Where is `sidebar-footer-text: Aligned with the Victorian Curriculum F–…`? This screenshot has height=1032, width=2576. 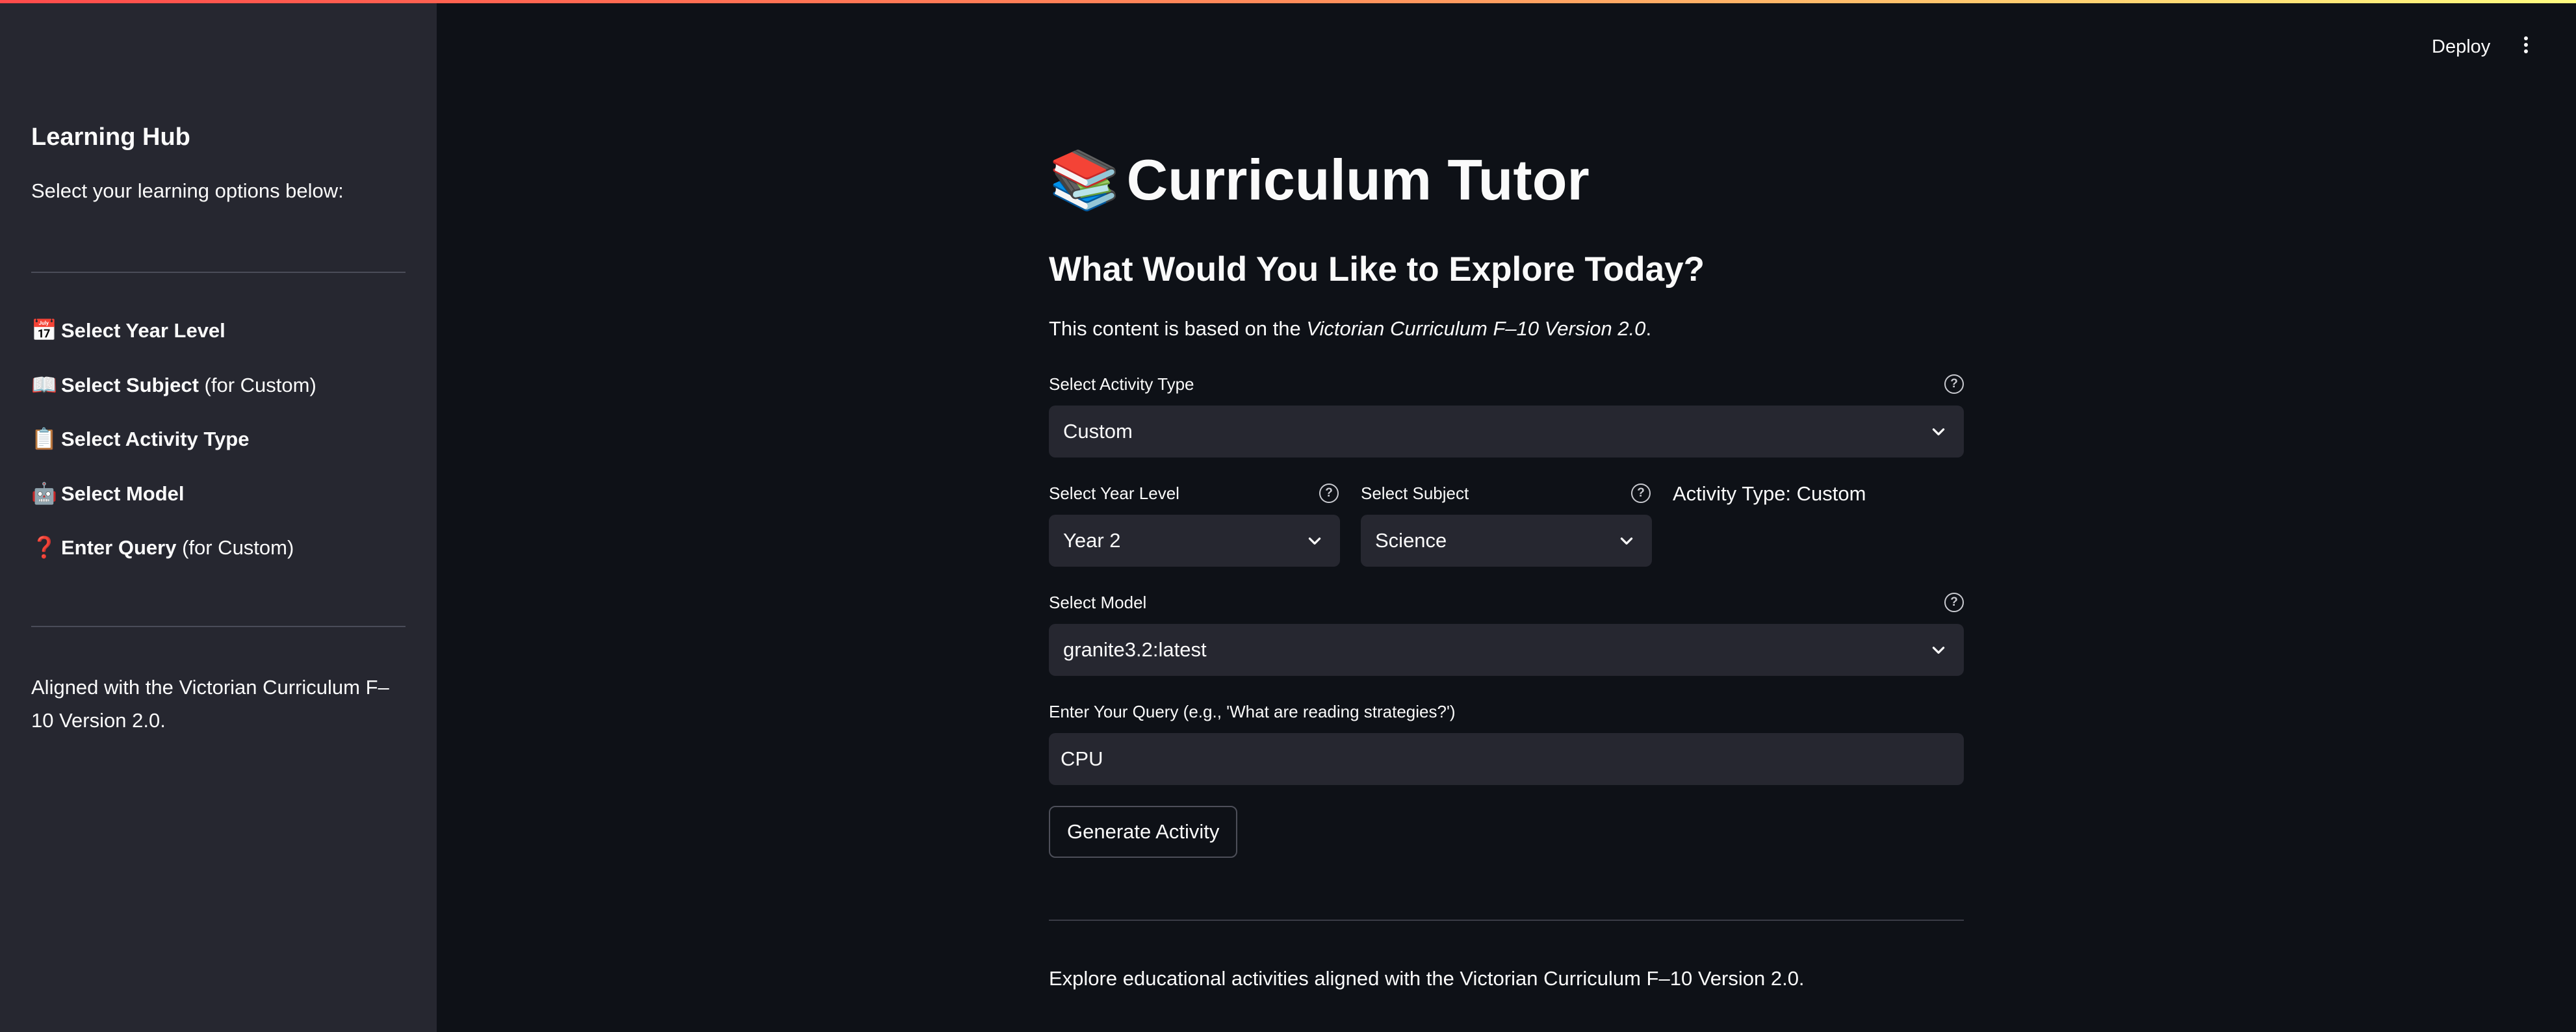 sidebar-footer-text: Aligned with the Victorian Curriculum F–… is located at coordinates (210, 704).